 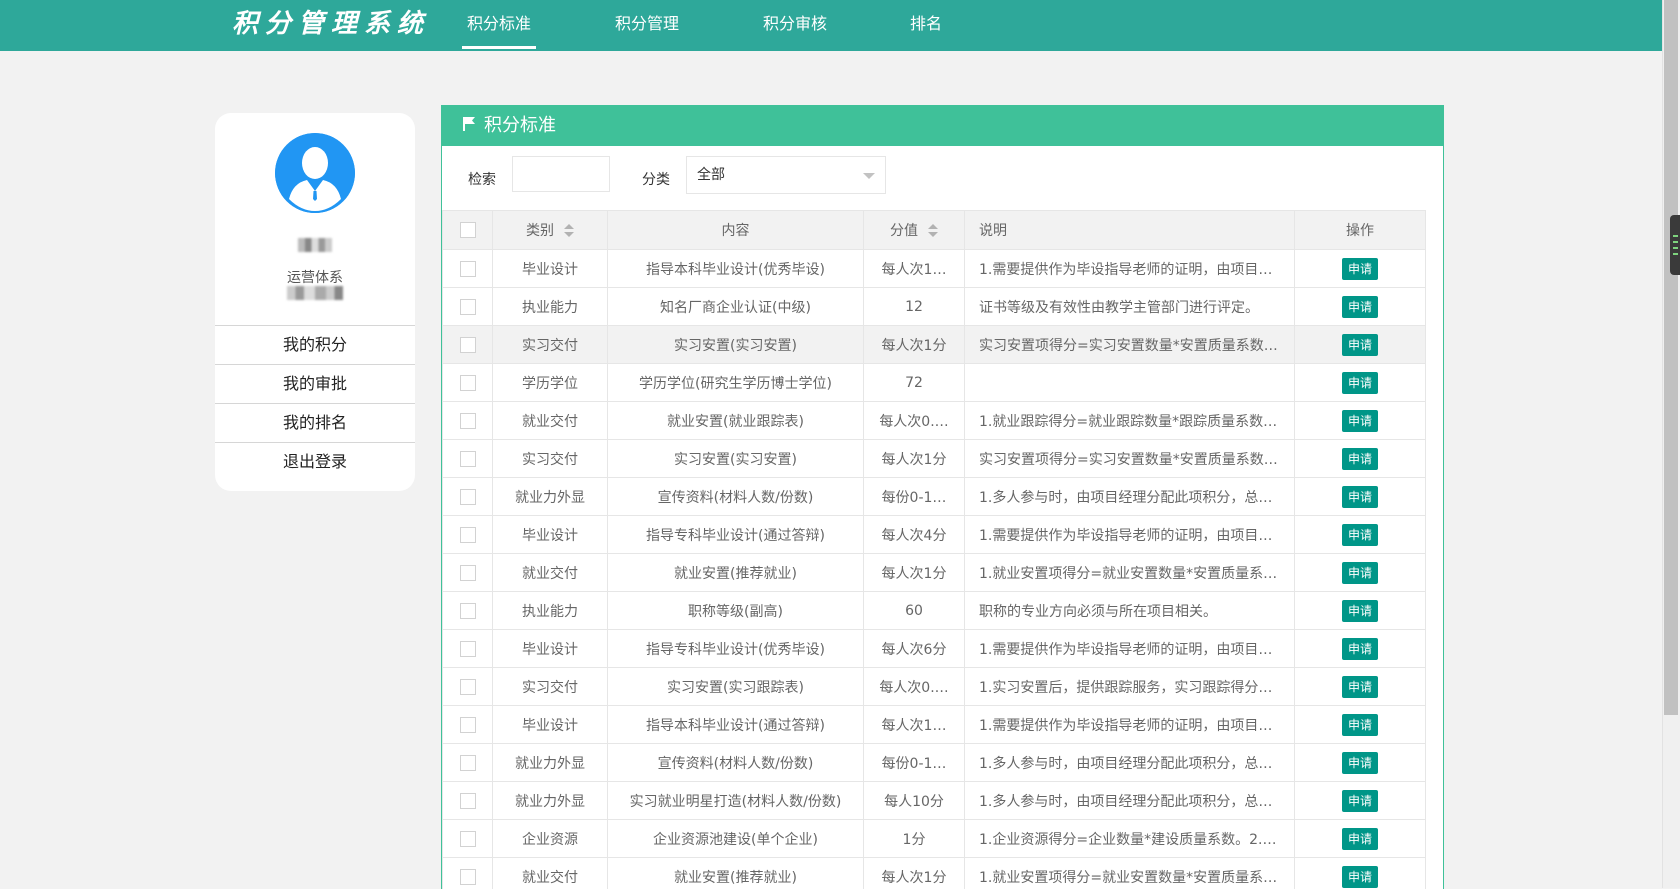 What do you see at coordinates (934, 307) in the screenshot?
I see `table-row: 执业能力知名厂商企业认证(中级)12证书等级及有效性由教学主管部门进行评定。申请` at bounding box center [934, 307].